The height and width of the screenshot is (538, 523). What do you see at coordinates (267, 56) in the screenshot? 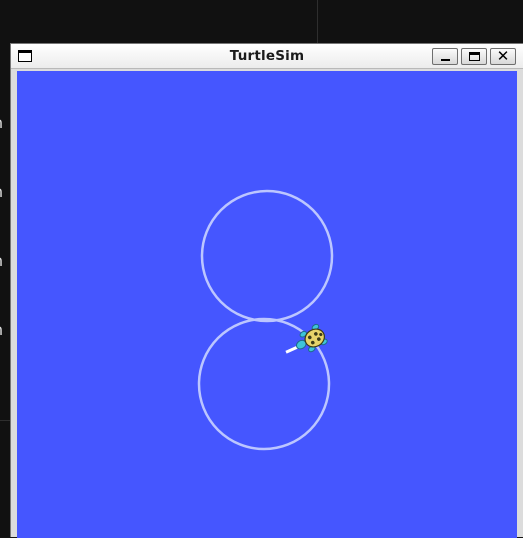
I see `window-titlebar: TurtleSim ✕` at bounding box center [267, 56].